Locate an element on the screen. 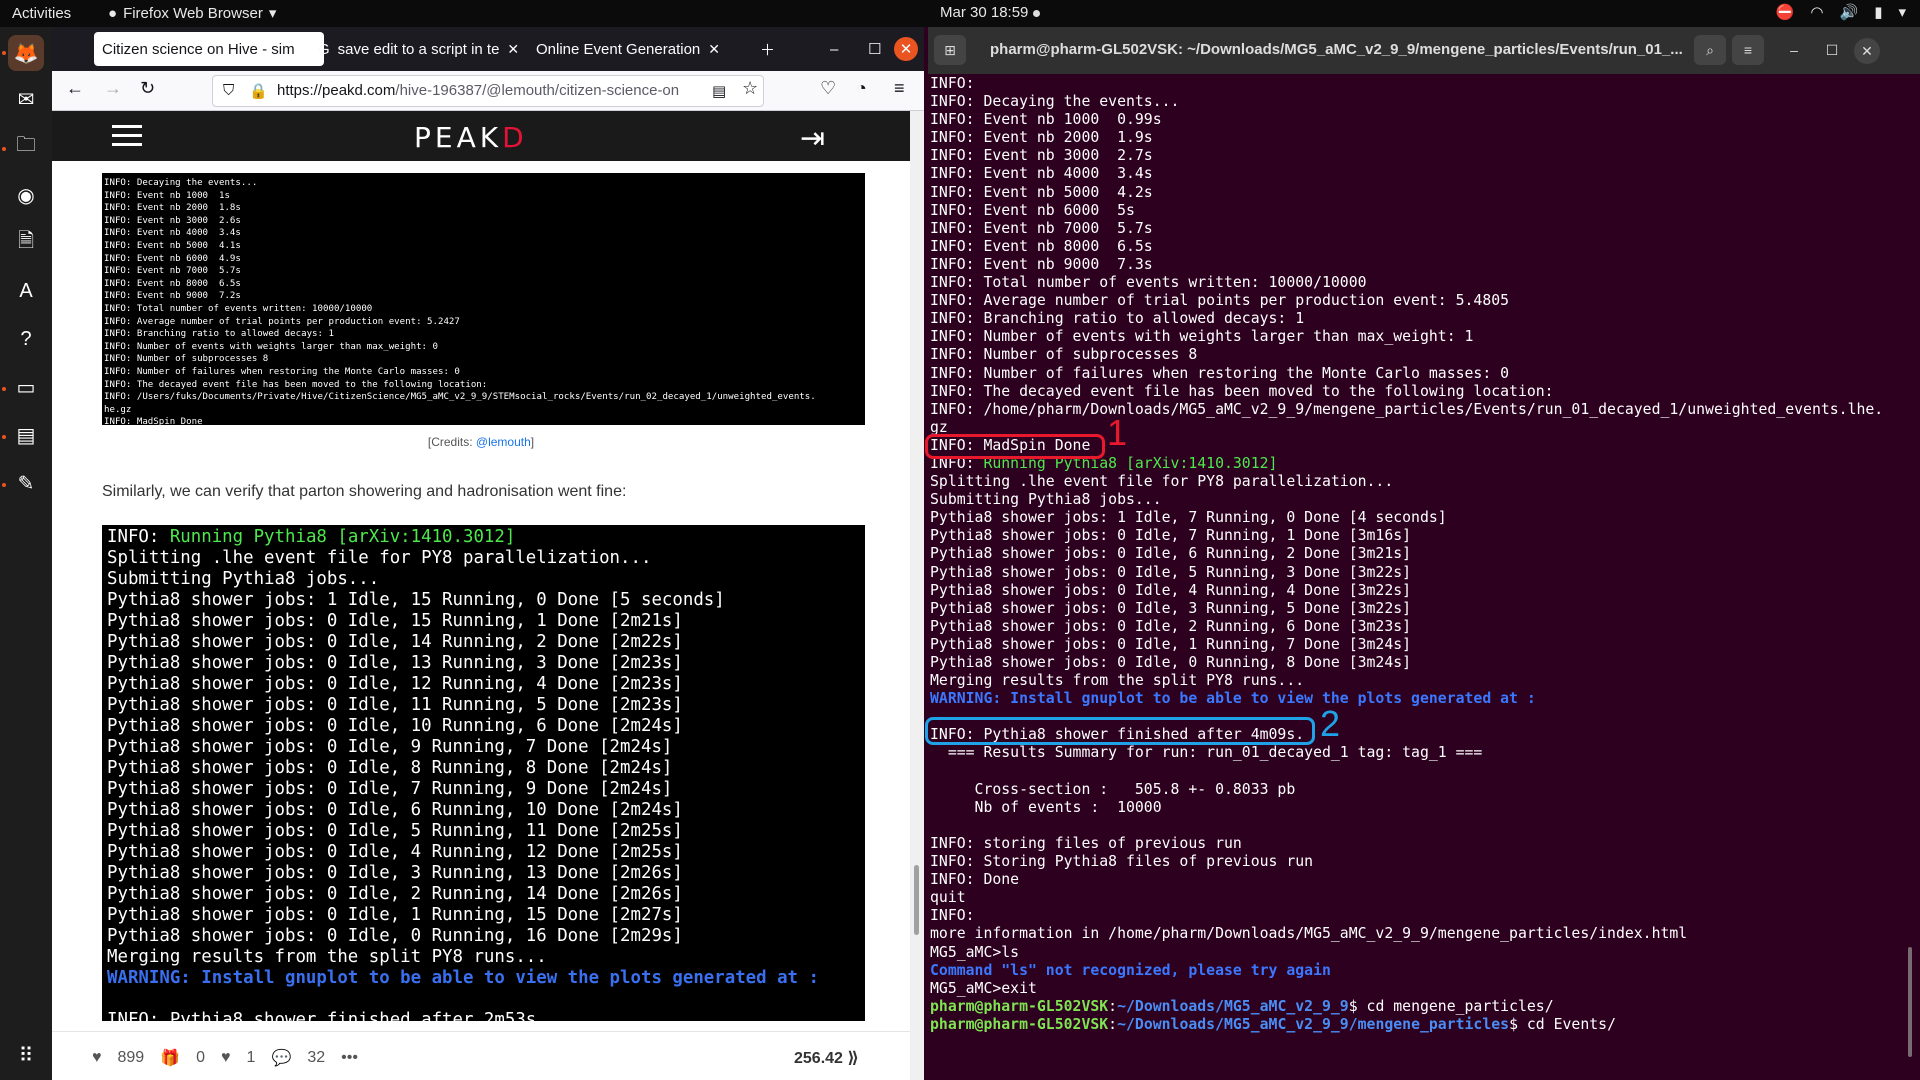 Image resolution: width=1920 pixels, height=1080 pixels. terminal-line: INFO: Event nb 8000 6.5s is located at coordinates (1041, 246).